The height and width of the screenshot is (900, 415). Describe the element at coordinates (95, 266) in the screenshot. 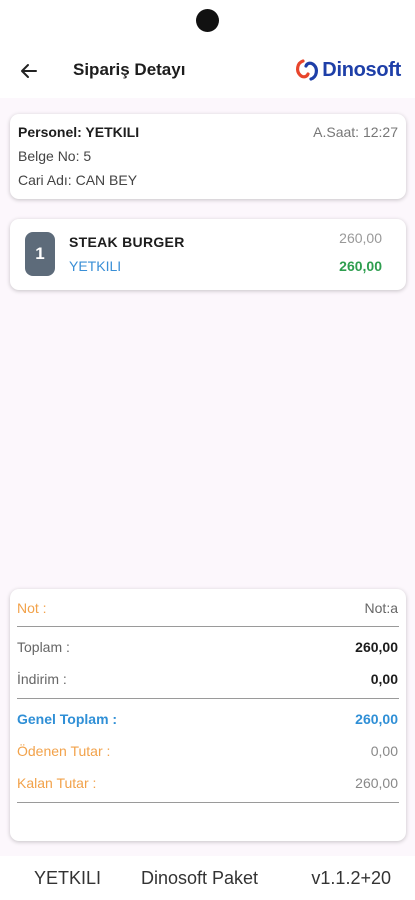

I see `item-user: YETKILI` at that location.